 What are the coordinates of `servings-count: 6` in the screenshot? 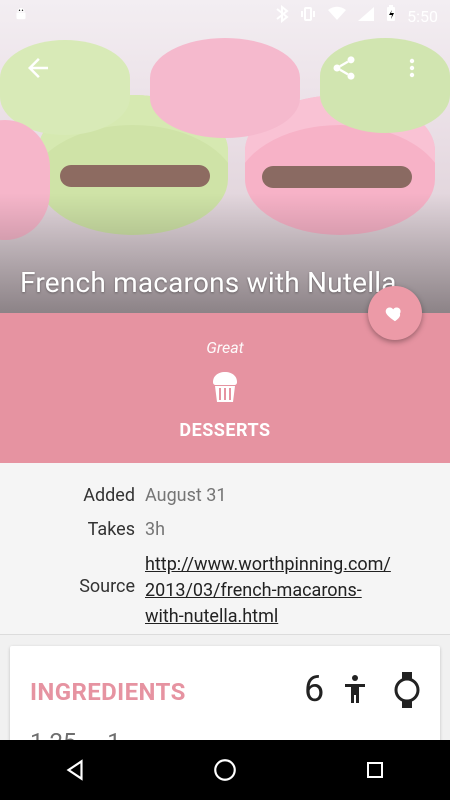 It's located at (314, 689).